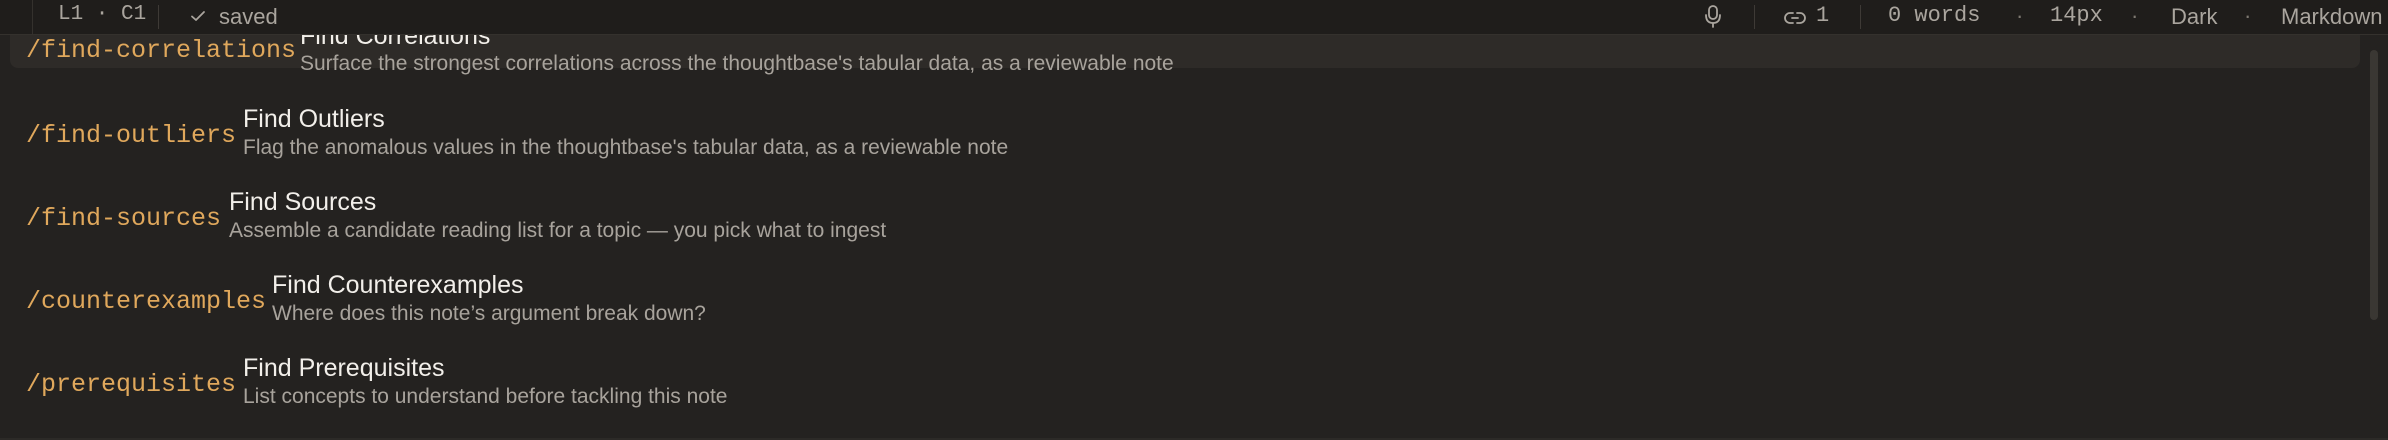 This screenshot has height=440, width=2388. What do you see at coordinates (1713, 16) in the screenshot?
I see `microphone-icon` at bounding box center [1713, 16].